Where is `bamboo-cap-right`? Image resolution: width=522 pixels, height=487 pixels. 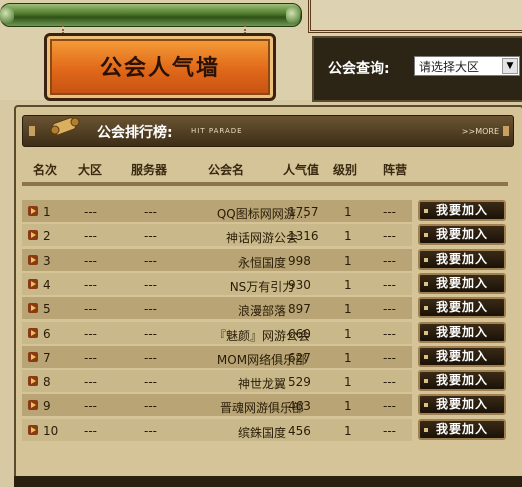
bamboo-cap-right is located at coordinates (293, 15).